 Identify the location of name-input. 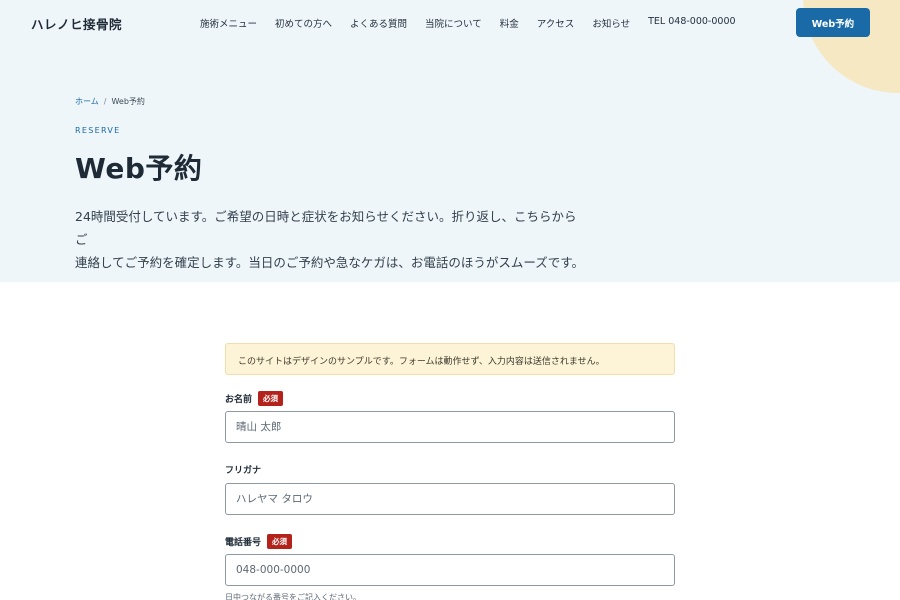
(450, 427).